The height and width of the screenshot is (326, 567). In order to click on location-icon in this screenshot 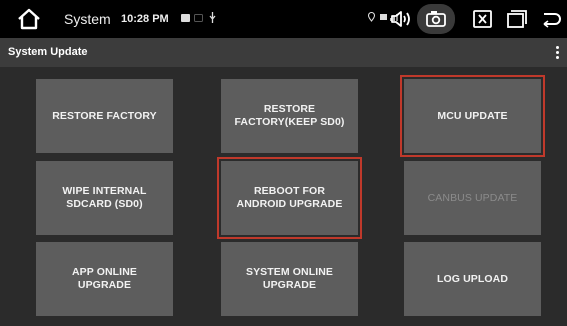, I will do `click(371, 17)`.